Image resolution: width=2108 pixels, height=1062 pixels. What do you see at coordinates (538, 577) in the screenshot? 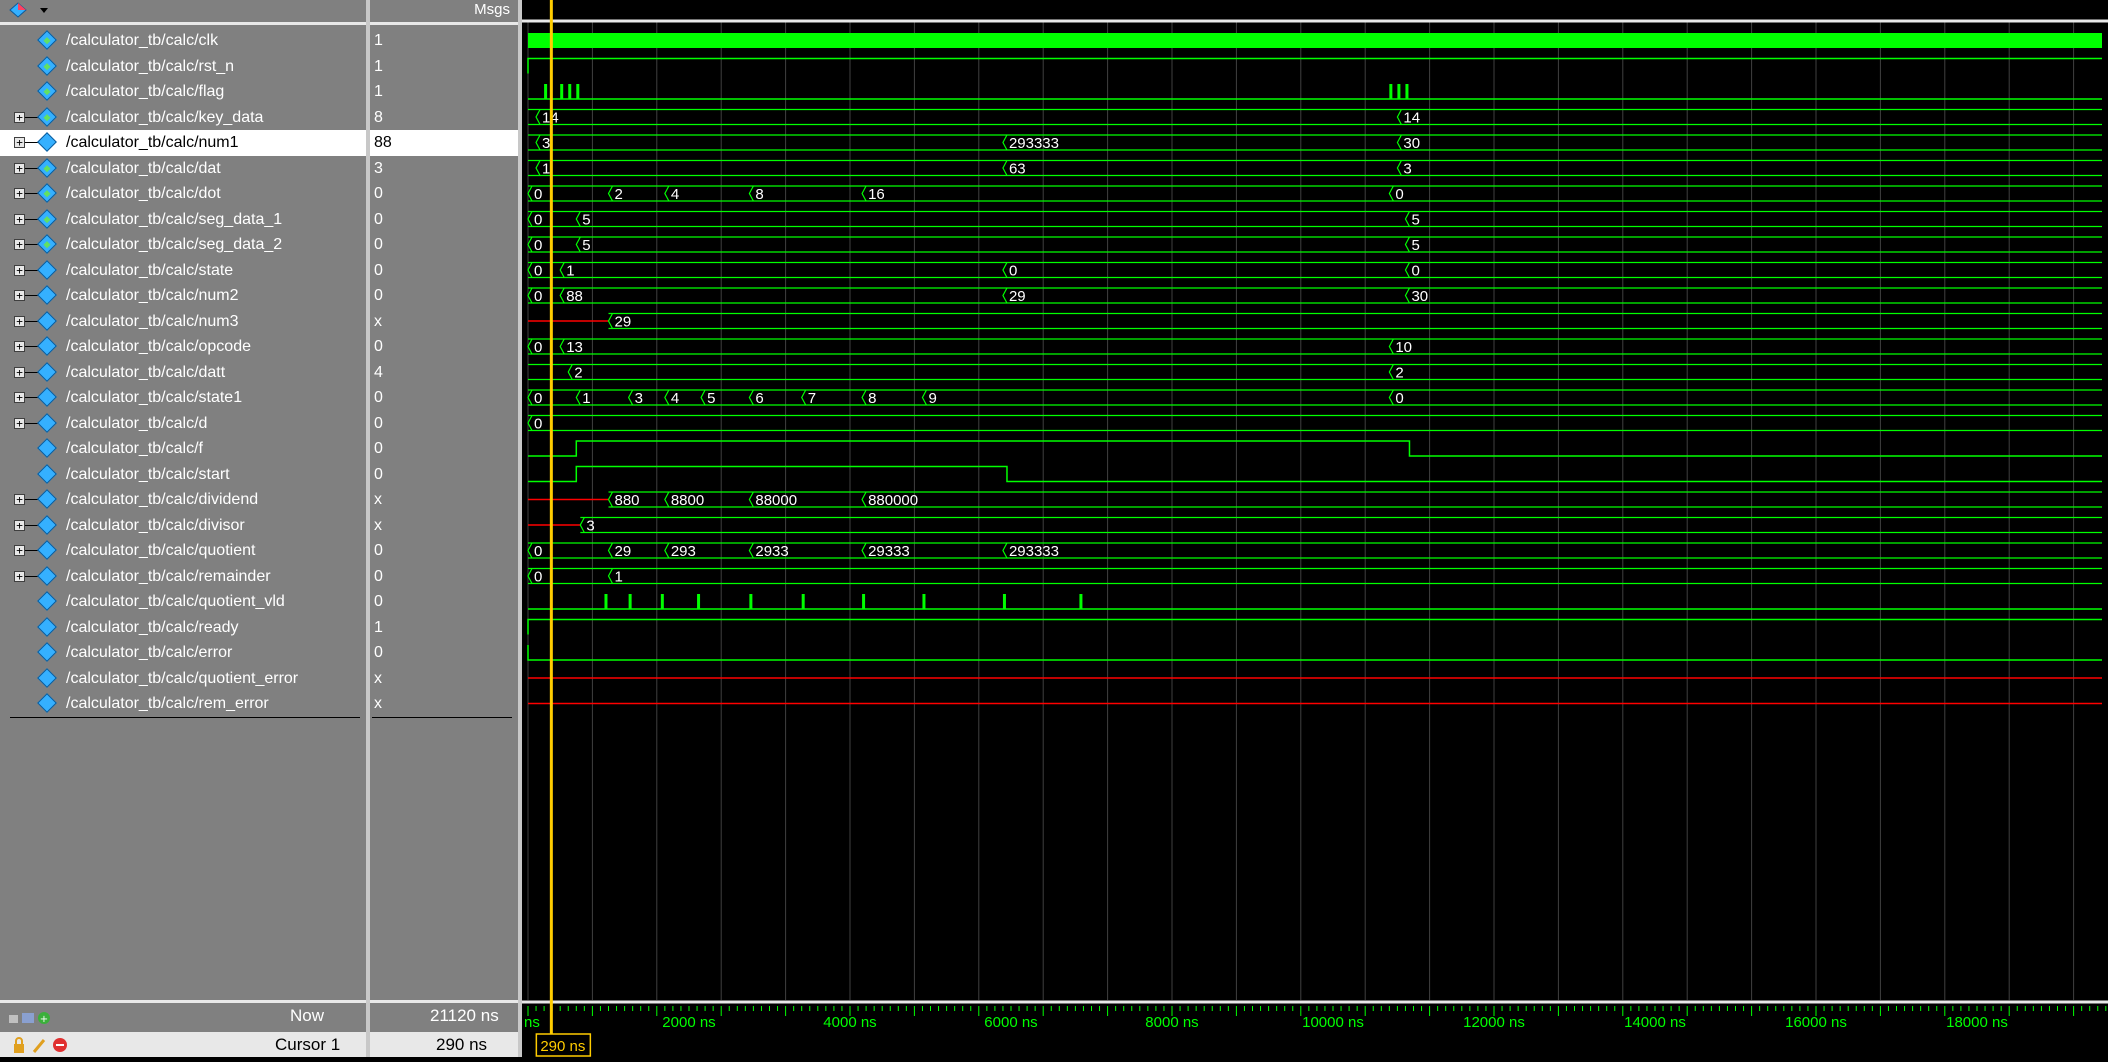
I see `bus-value-label: 0` at bounding box center [538, 577].